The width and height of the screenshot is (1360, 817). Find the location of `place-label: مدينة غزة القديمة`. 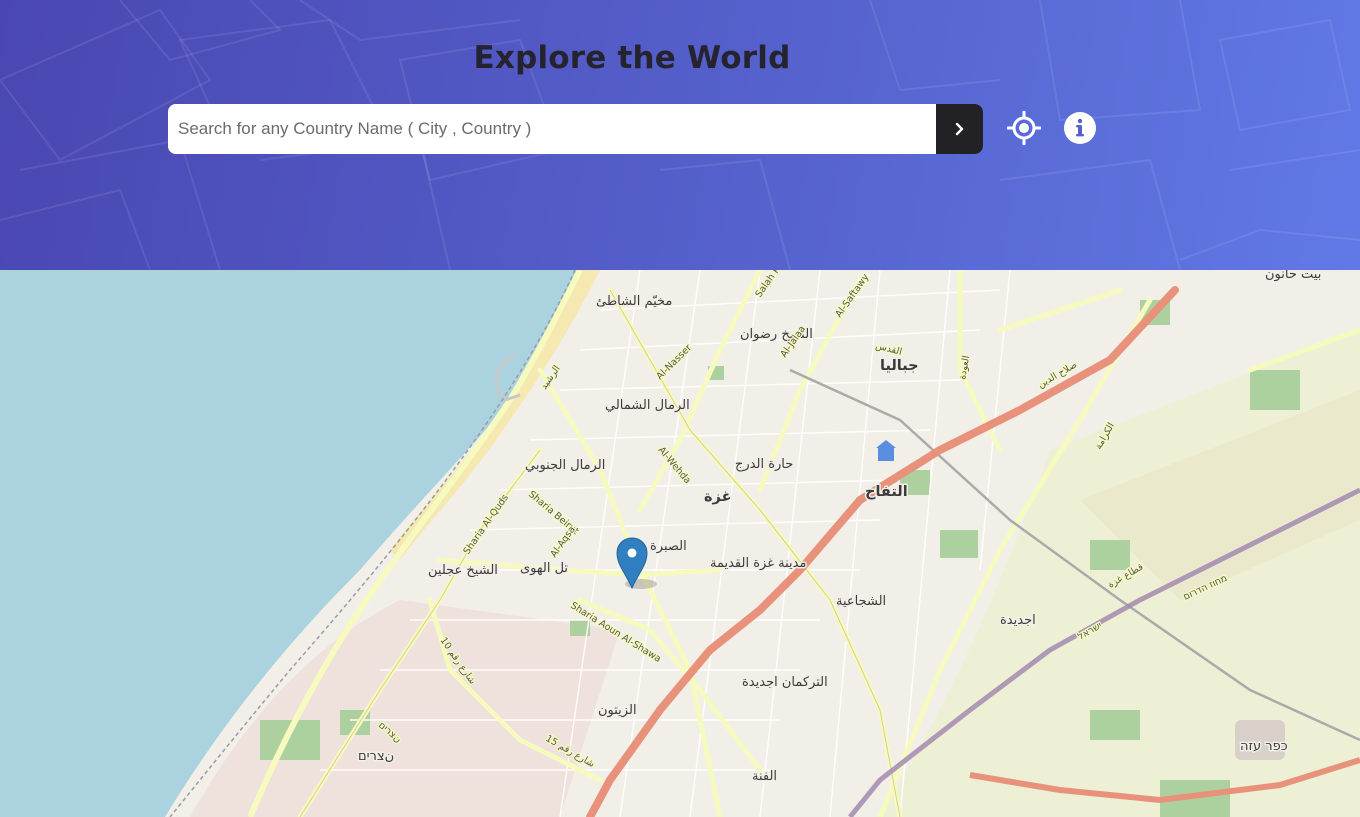

place-label: مدينة غزة القديمة is located at coordinates (758, 563).